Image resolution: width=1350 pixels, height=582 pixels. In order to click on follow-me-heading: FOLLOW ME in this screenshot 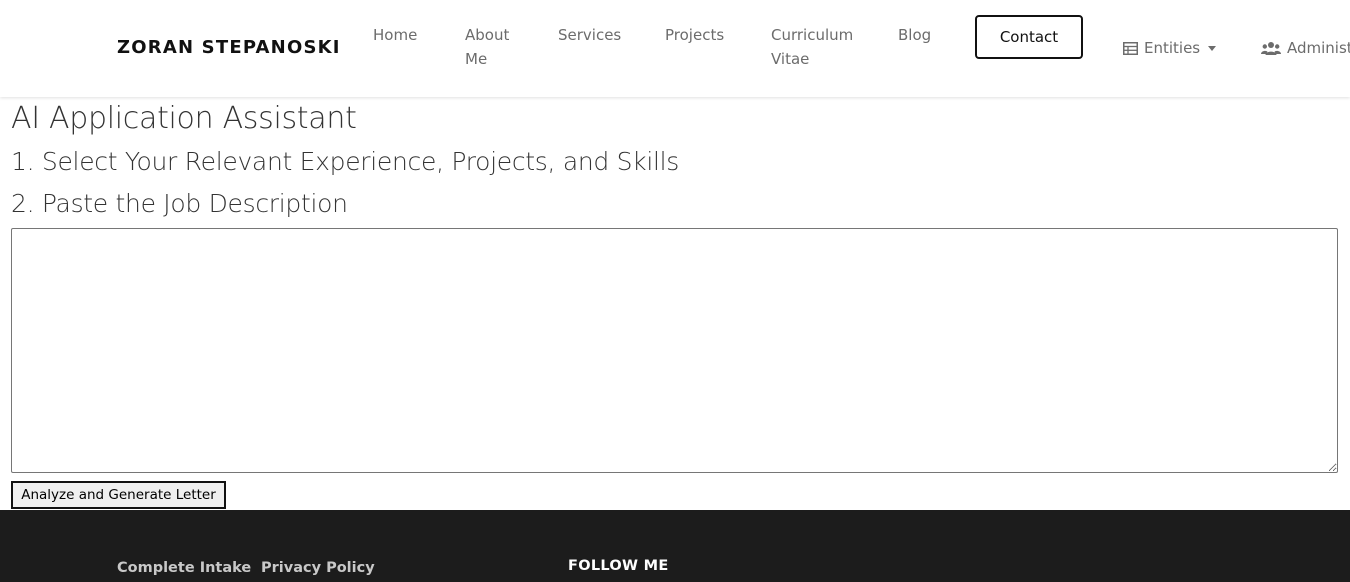, I will do `click(618, 566)`.